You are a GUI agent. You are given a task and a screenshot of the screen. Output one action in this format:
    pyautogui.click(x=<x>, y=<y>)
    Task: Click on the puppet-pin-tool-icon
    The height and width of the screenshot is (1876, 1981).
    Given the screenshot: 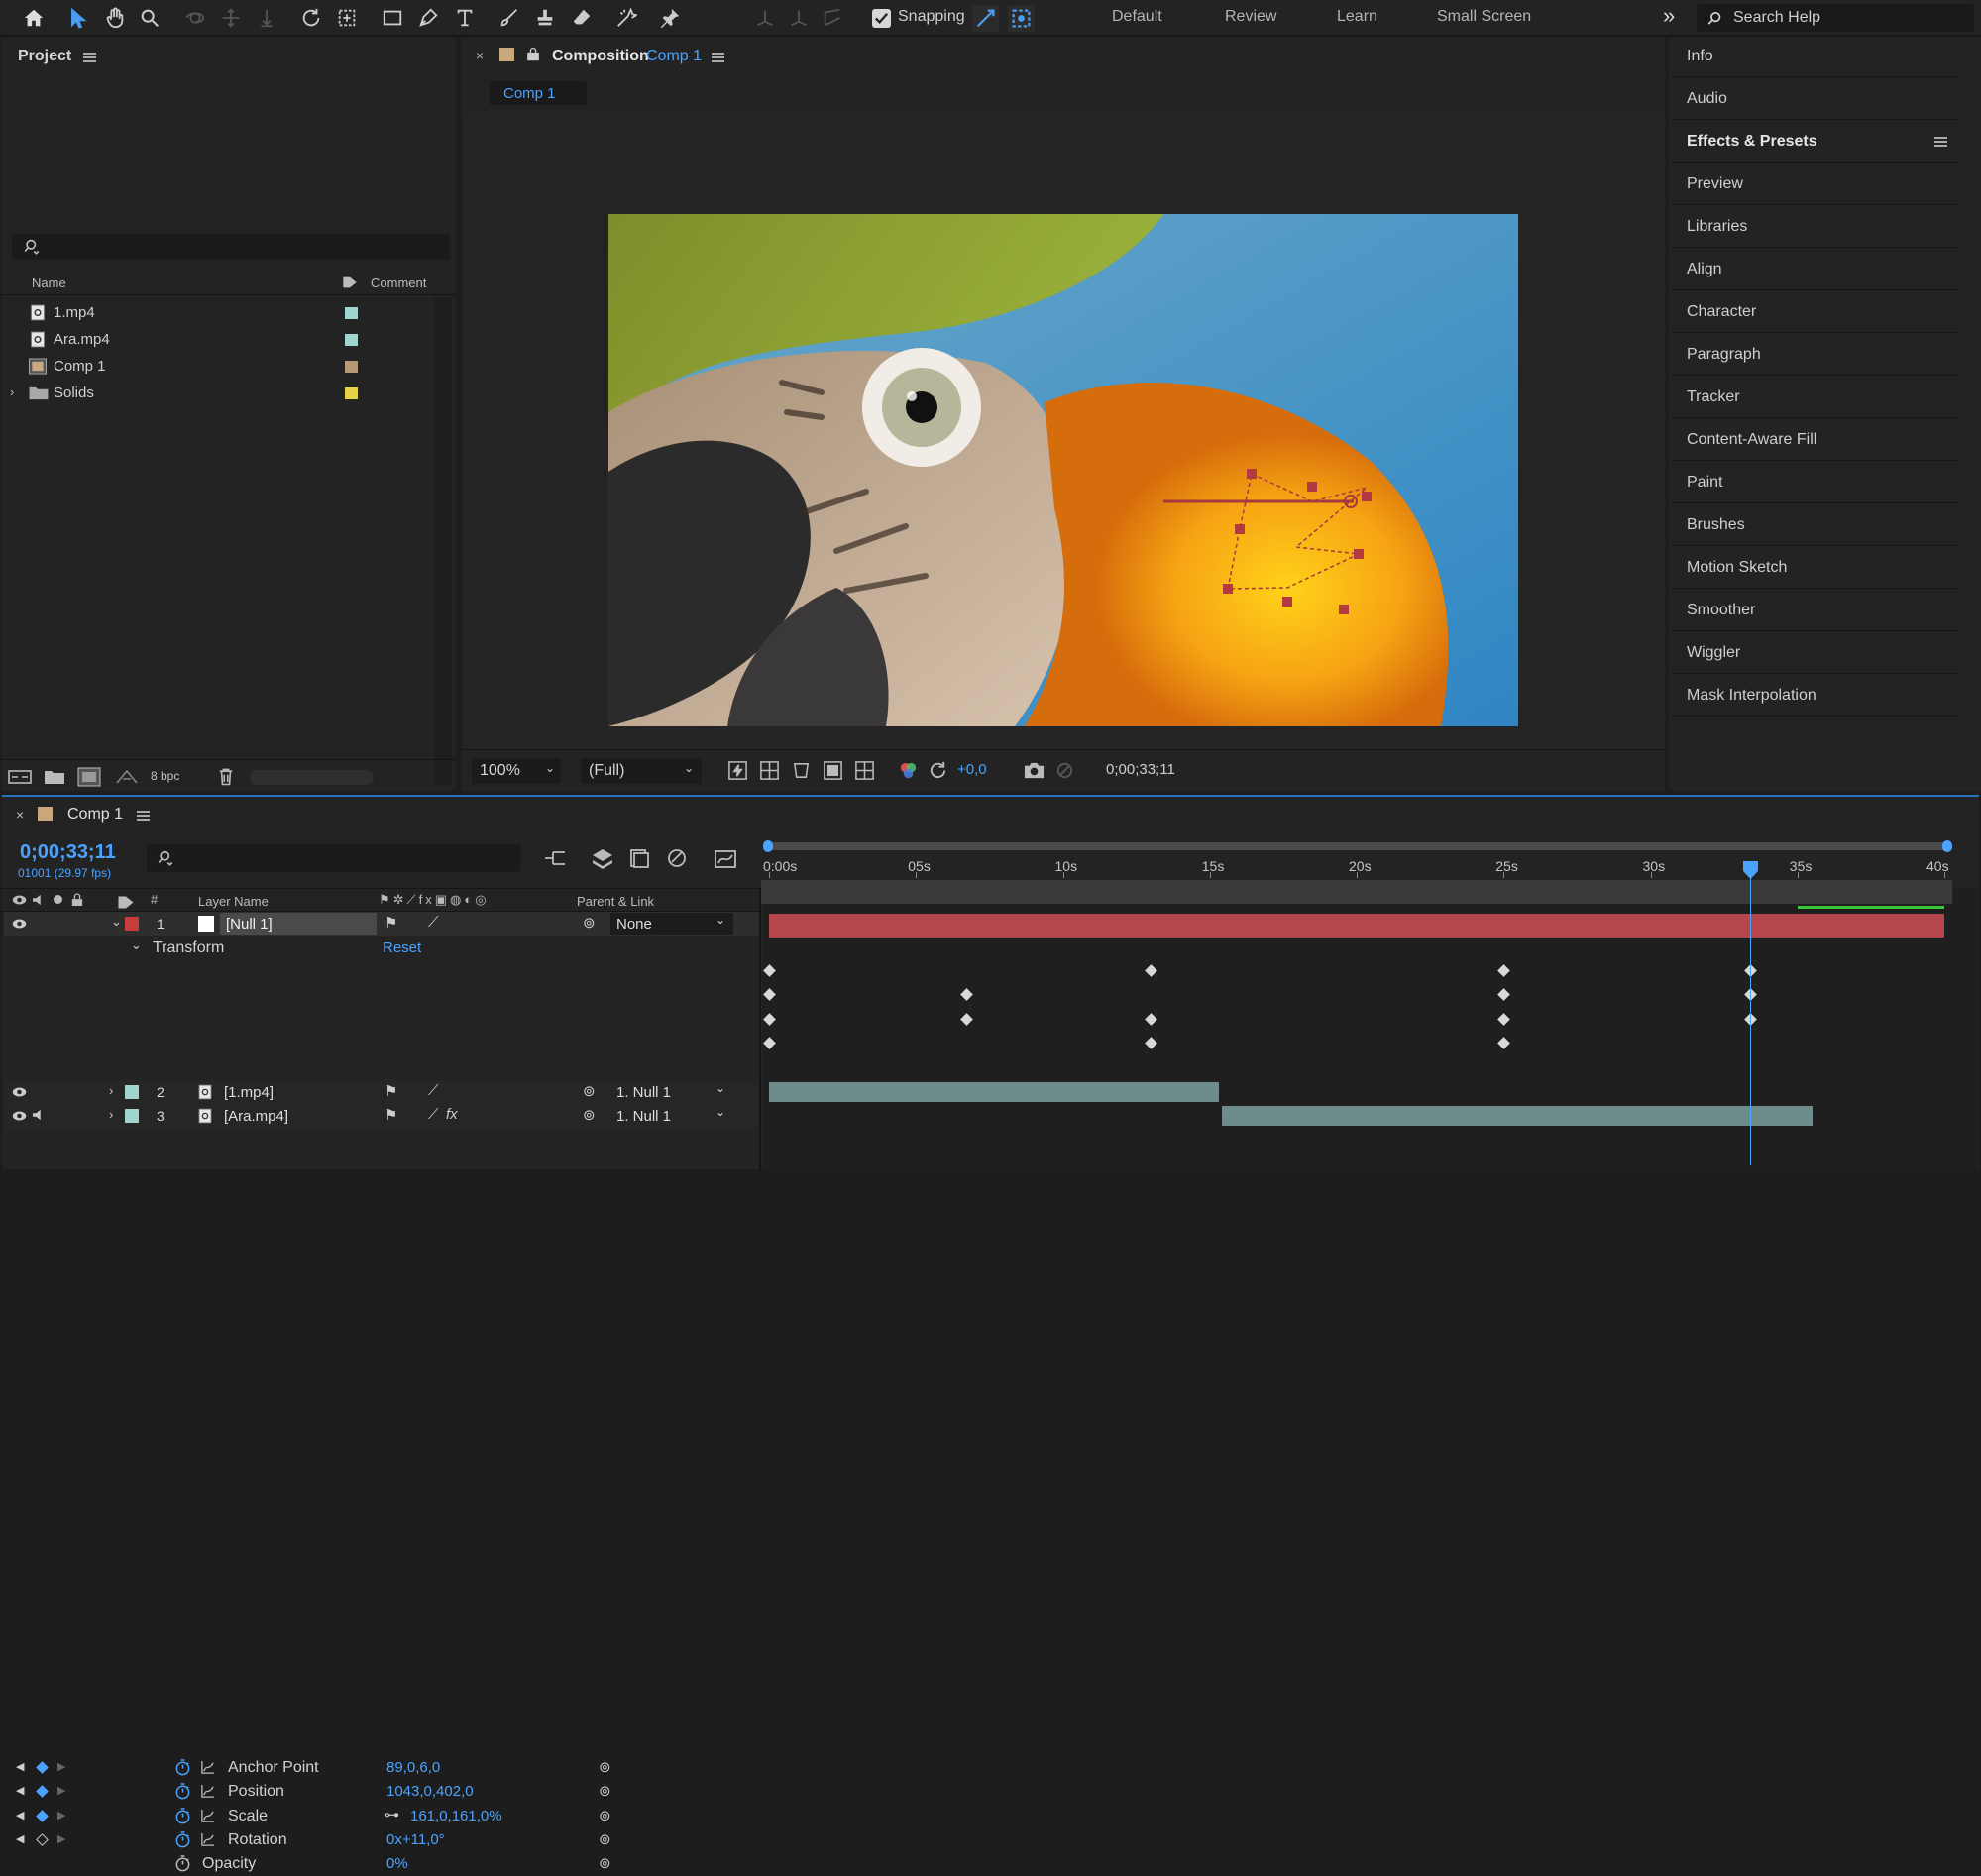 What is the action you would take?
    pyautogui.click(x=670, y=18)
    